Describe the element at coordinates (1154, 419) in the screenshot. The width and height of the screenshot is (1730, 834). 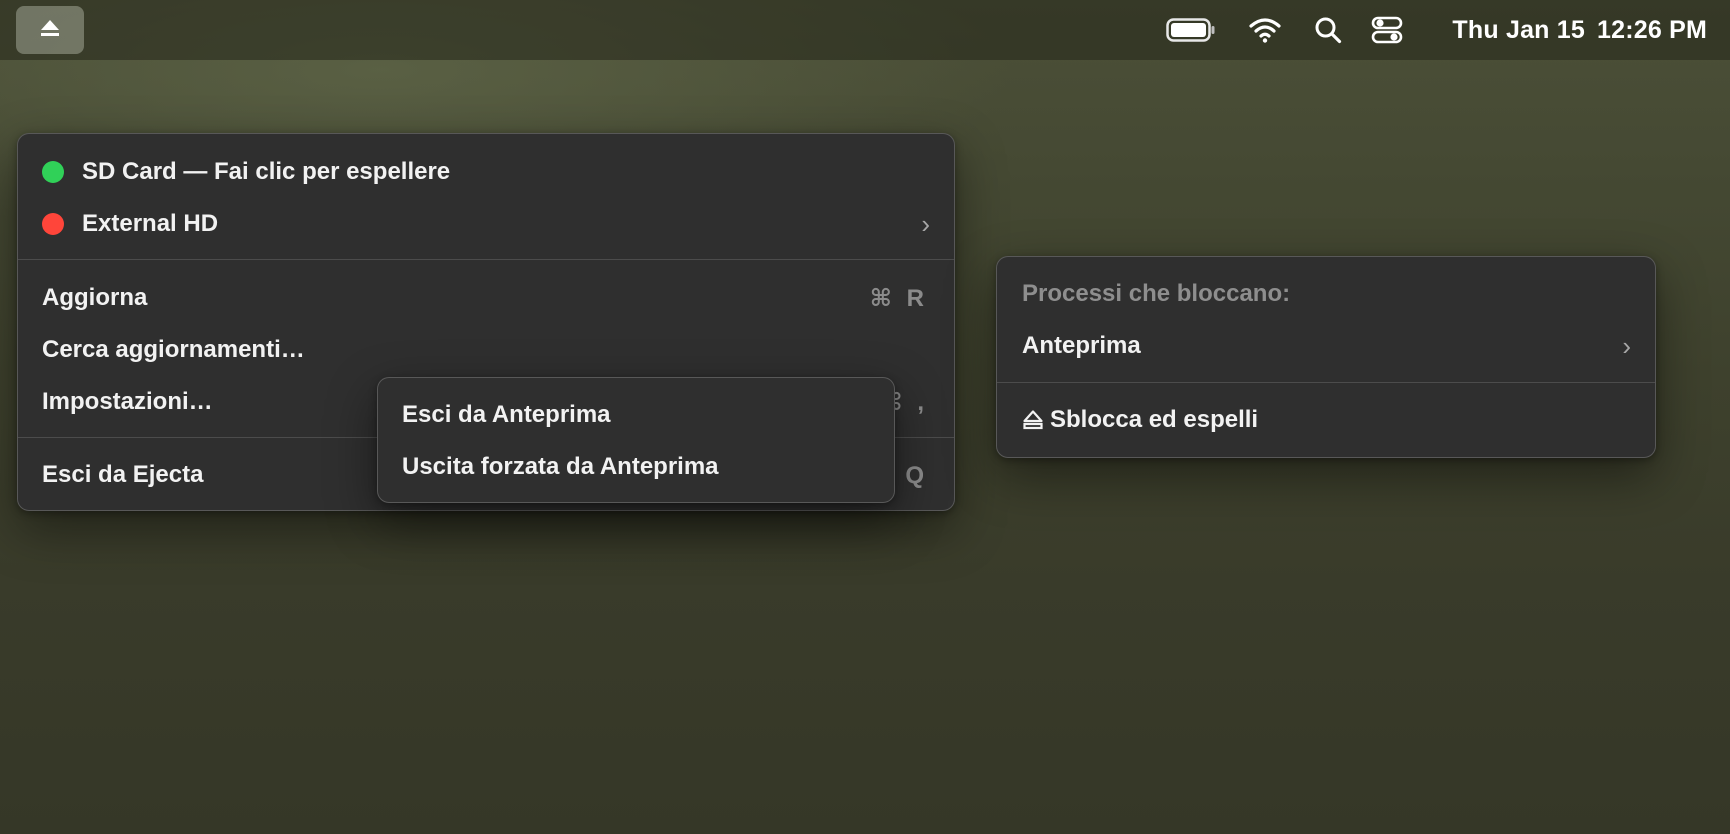
I see `unlock-and-eject-label: Sblocca ed espelli` at that location.